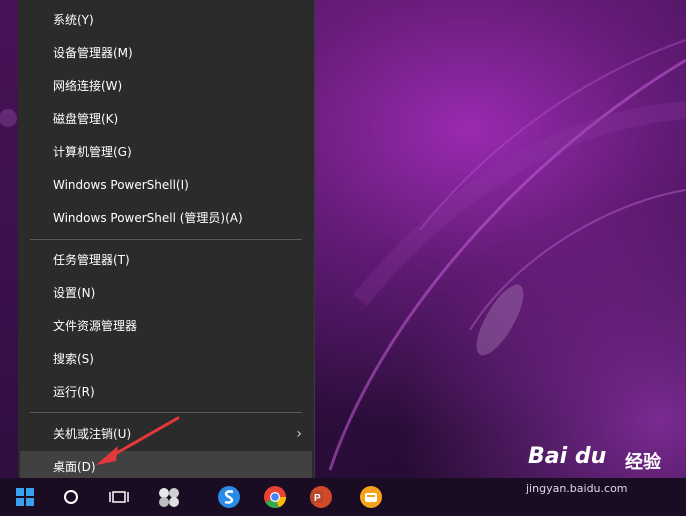 Image resolution: width=686 pixels, height=516 pixels. Describe the element at coordinates (275, 497) in the screenshot. I see `chrome-icon` at that location.